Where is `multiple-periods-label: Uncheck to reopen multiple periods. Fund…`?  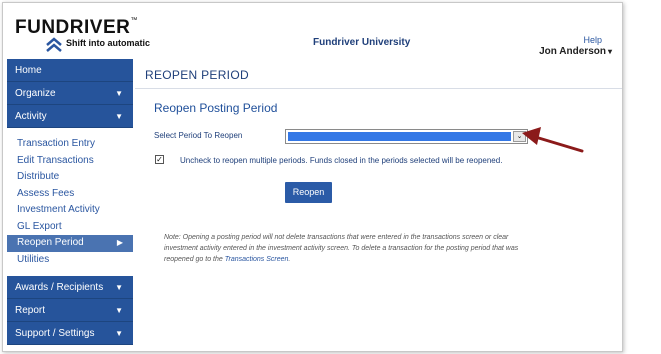 multiple-periods-label: Uncheck to reopen multiple periods. Fund… is located at coordinates (341, 160).